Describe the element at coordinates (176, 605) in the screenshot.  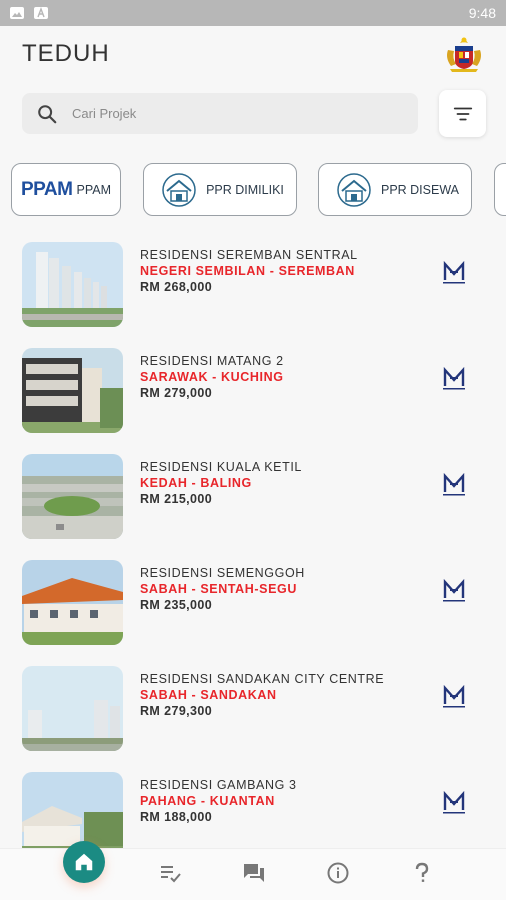
I see `project-price: RM 235,000` at that location.